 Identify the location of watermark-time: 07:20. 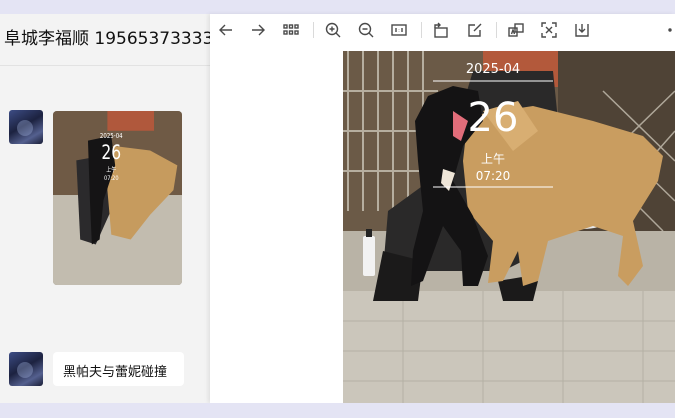
(493, 176).